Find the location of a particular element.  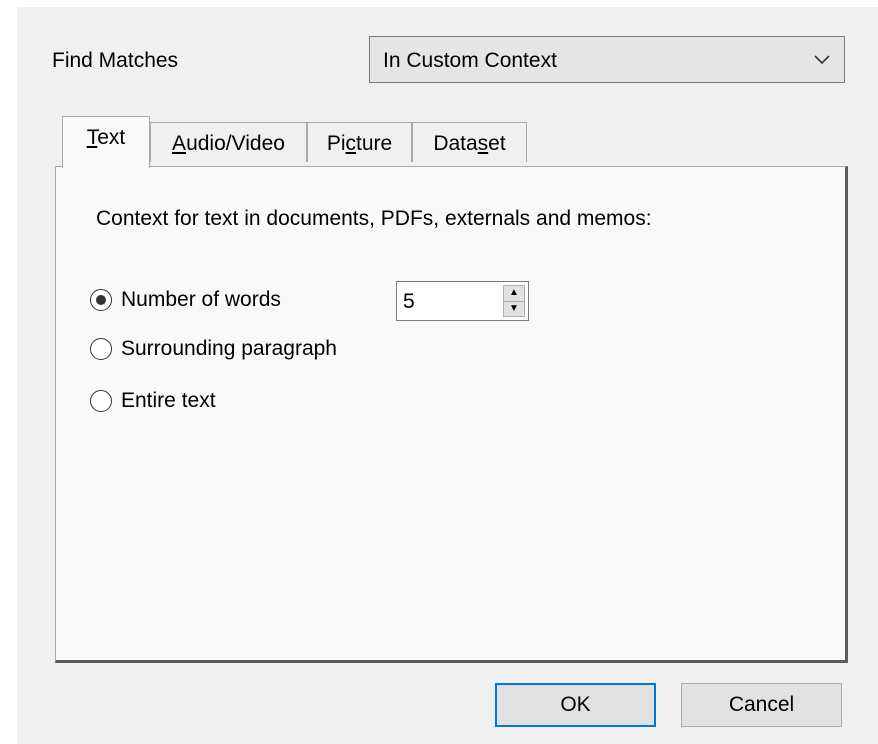

tab-audio-video: Audio/Video is located at coordinates (228, 142).